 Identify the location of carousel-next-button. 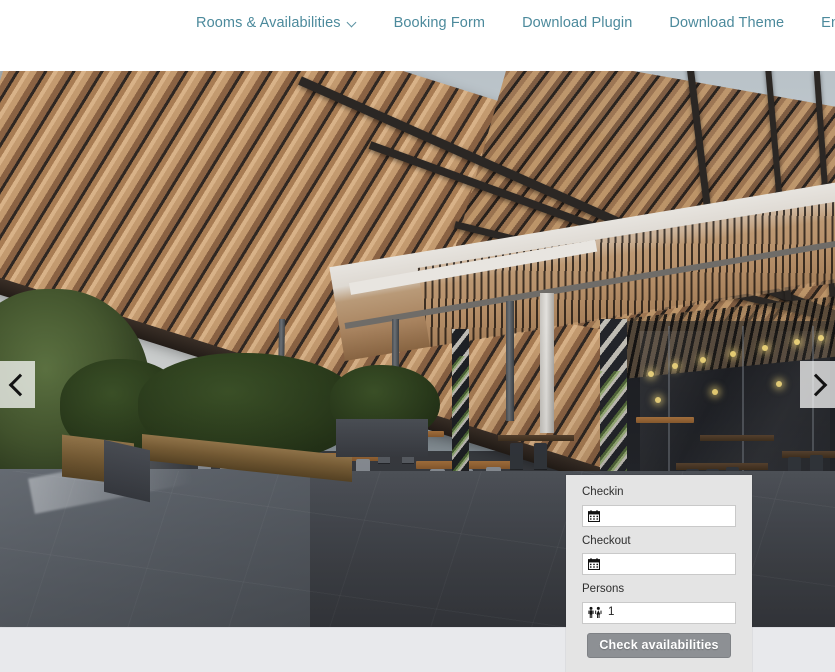
(817, 384).